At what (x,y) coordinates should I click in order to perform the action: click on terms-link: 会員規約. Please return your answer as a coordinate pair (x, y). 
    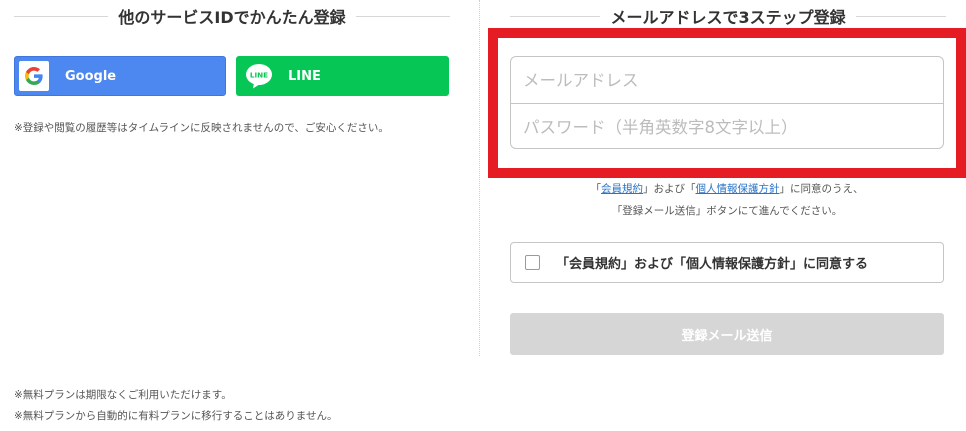
    Looking at the image, I should click on (622, 189).